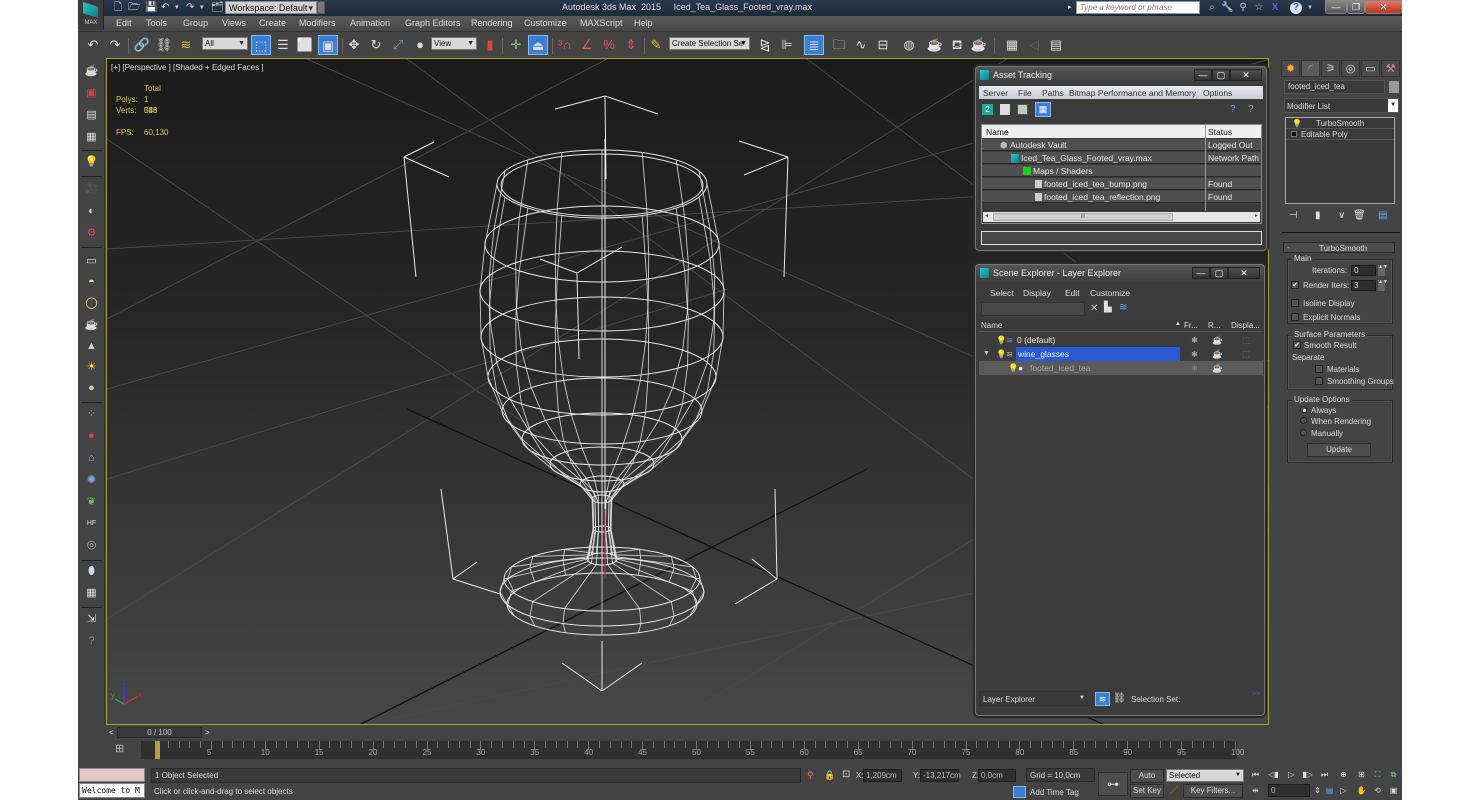  Describe the element at coordinates (1303, 409) in the screenshot. I see `always-radio` at that location.